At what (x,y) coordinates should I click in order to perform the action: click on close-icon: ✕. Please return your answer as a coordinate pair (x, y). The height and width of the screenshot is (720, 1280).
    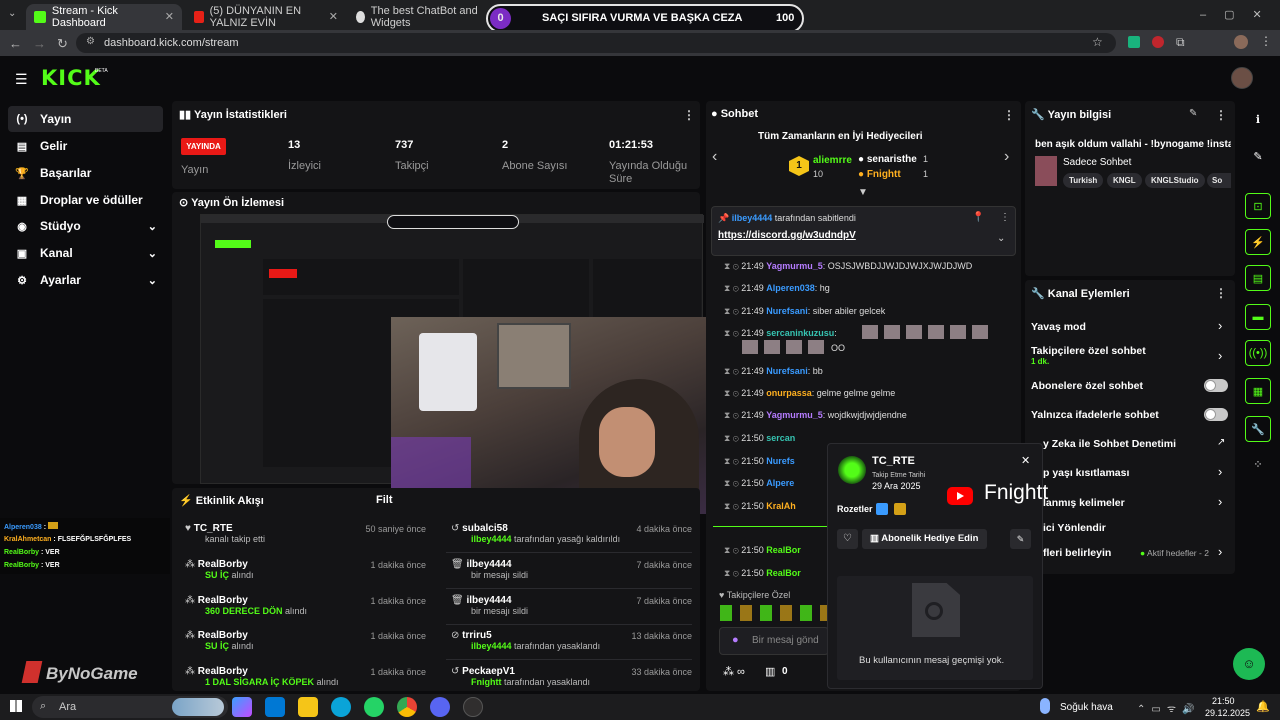
    Looking at the image, I should click on (1025, 460).